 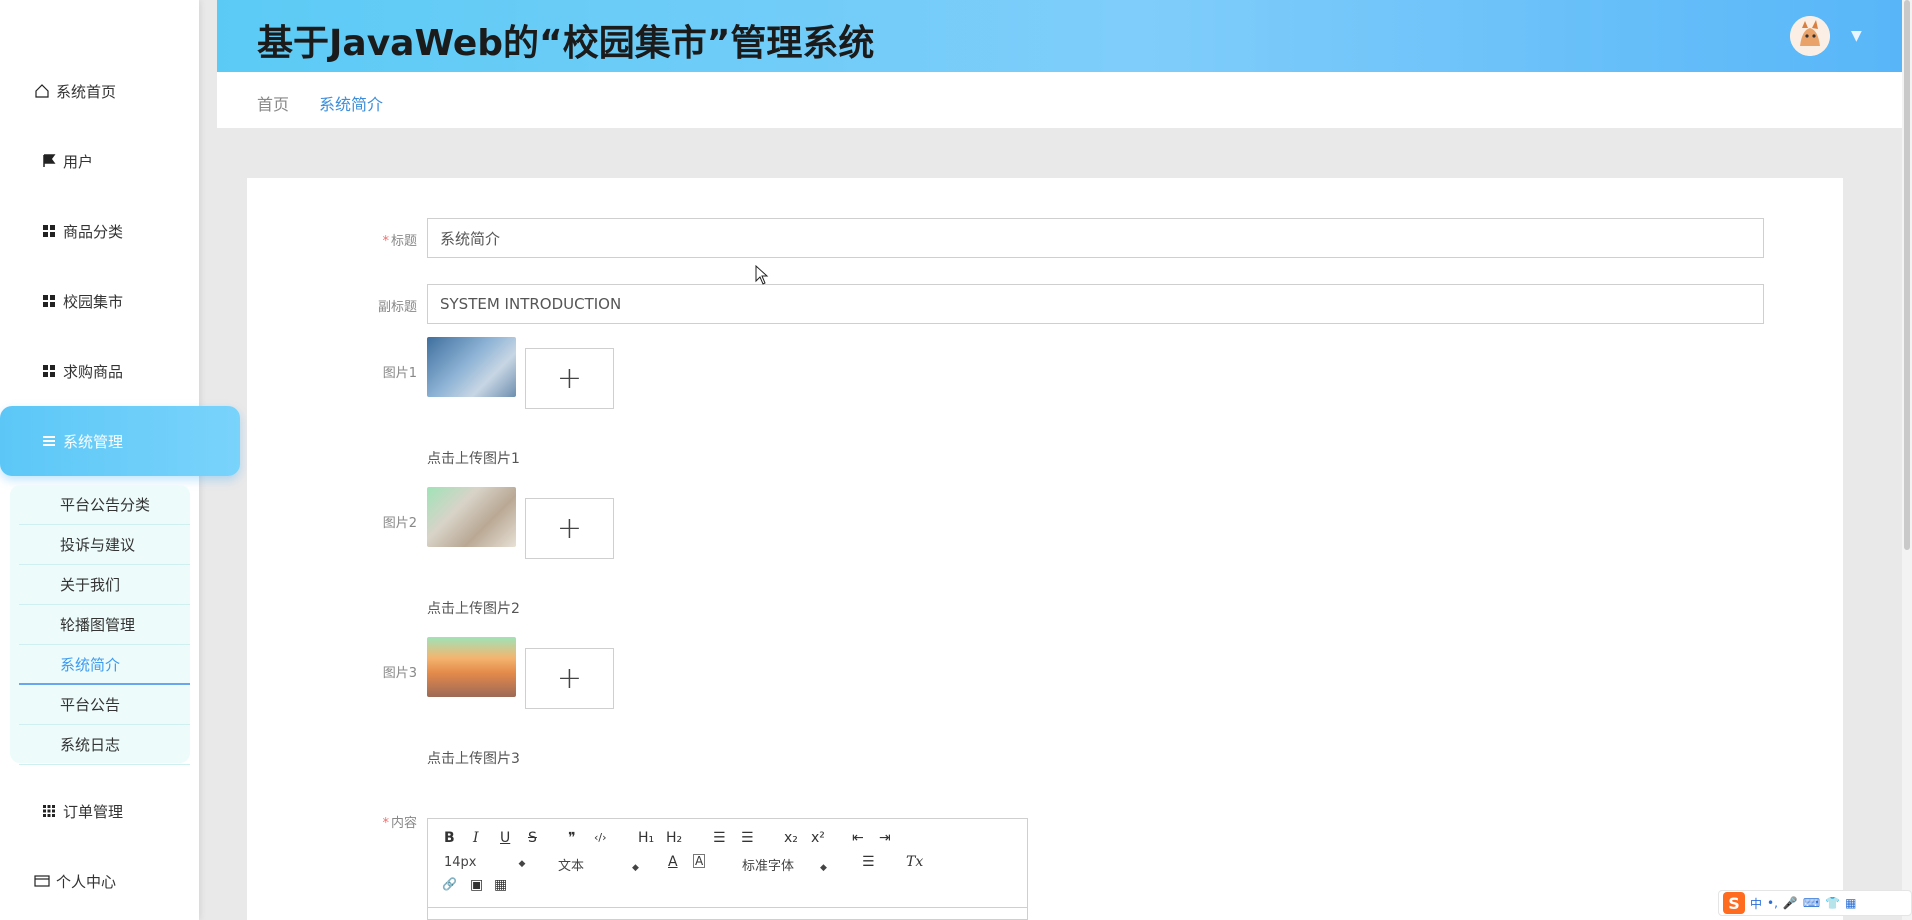 I want to click on font-size-select: 14px ◆, so click(x=484, y=862).